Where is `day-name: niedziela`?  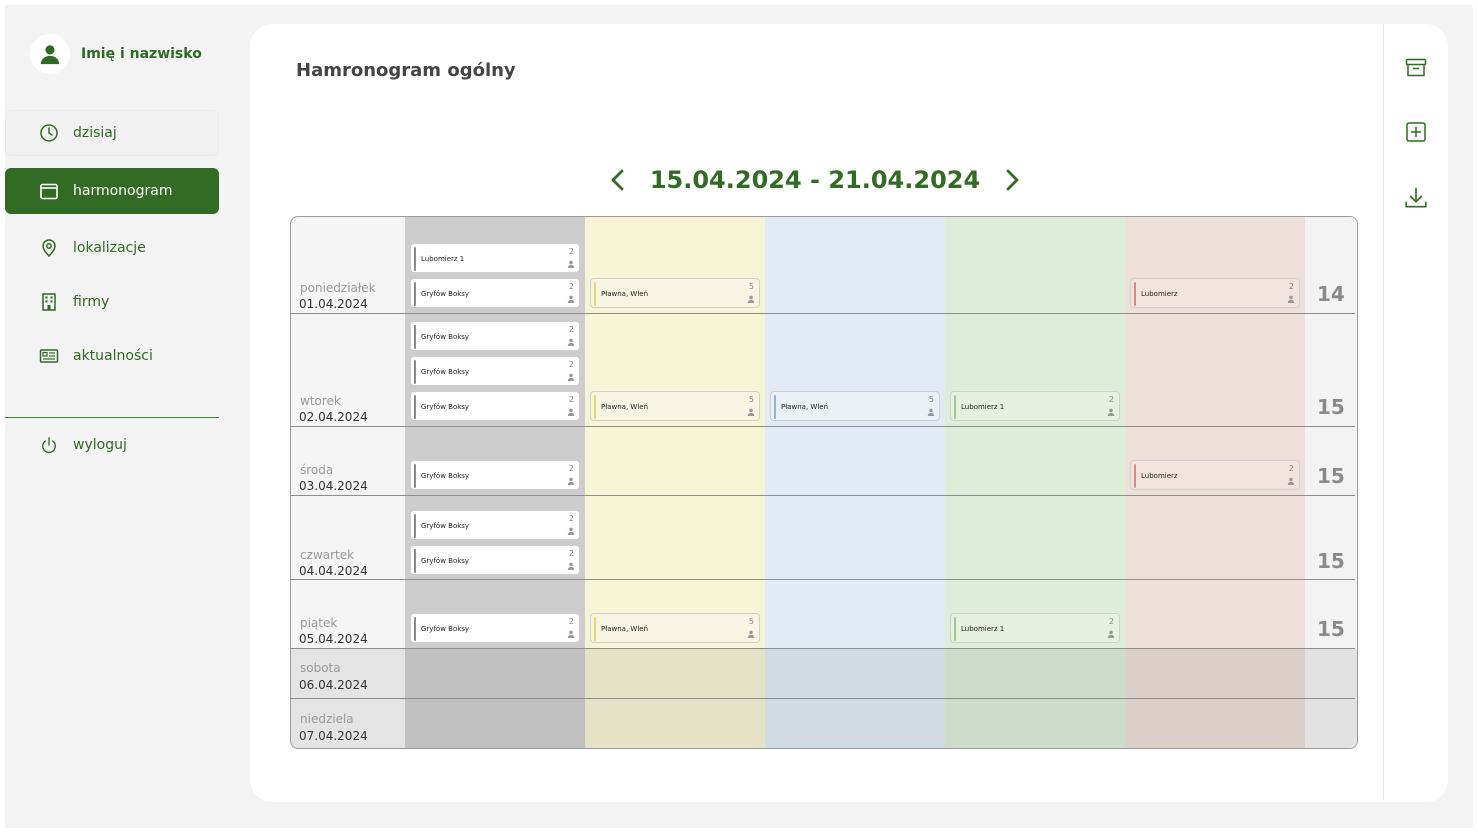 day-name: niedziela is located at coordinates (327, 719).